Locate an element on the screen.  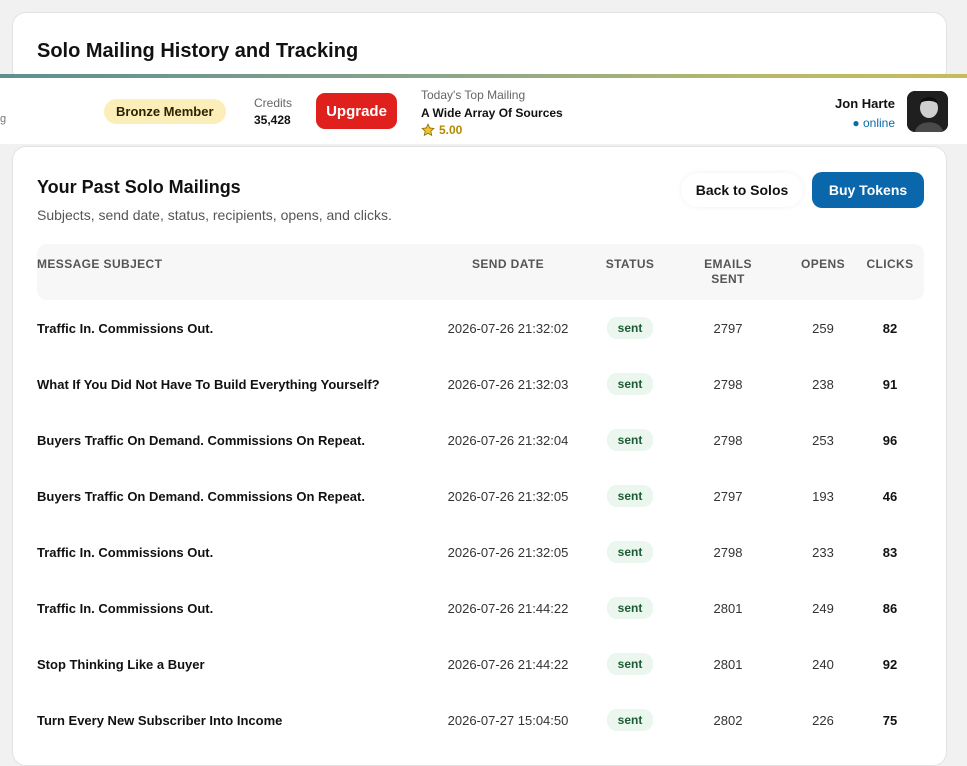
top-mailing-name: A Wide Array Of Sources is located at coordinates (492, 113).